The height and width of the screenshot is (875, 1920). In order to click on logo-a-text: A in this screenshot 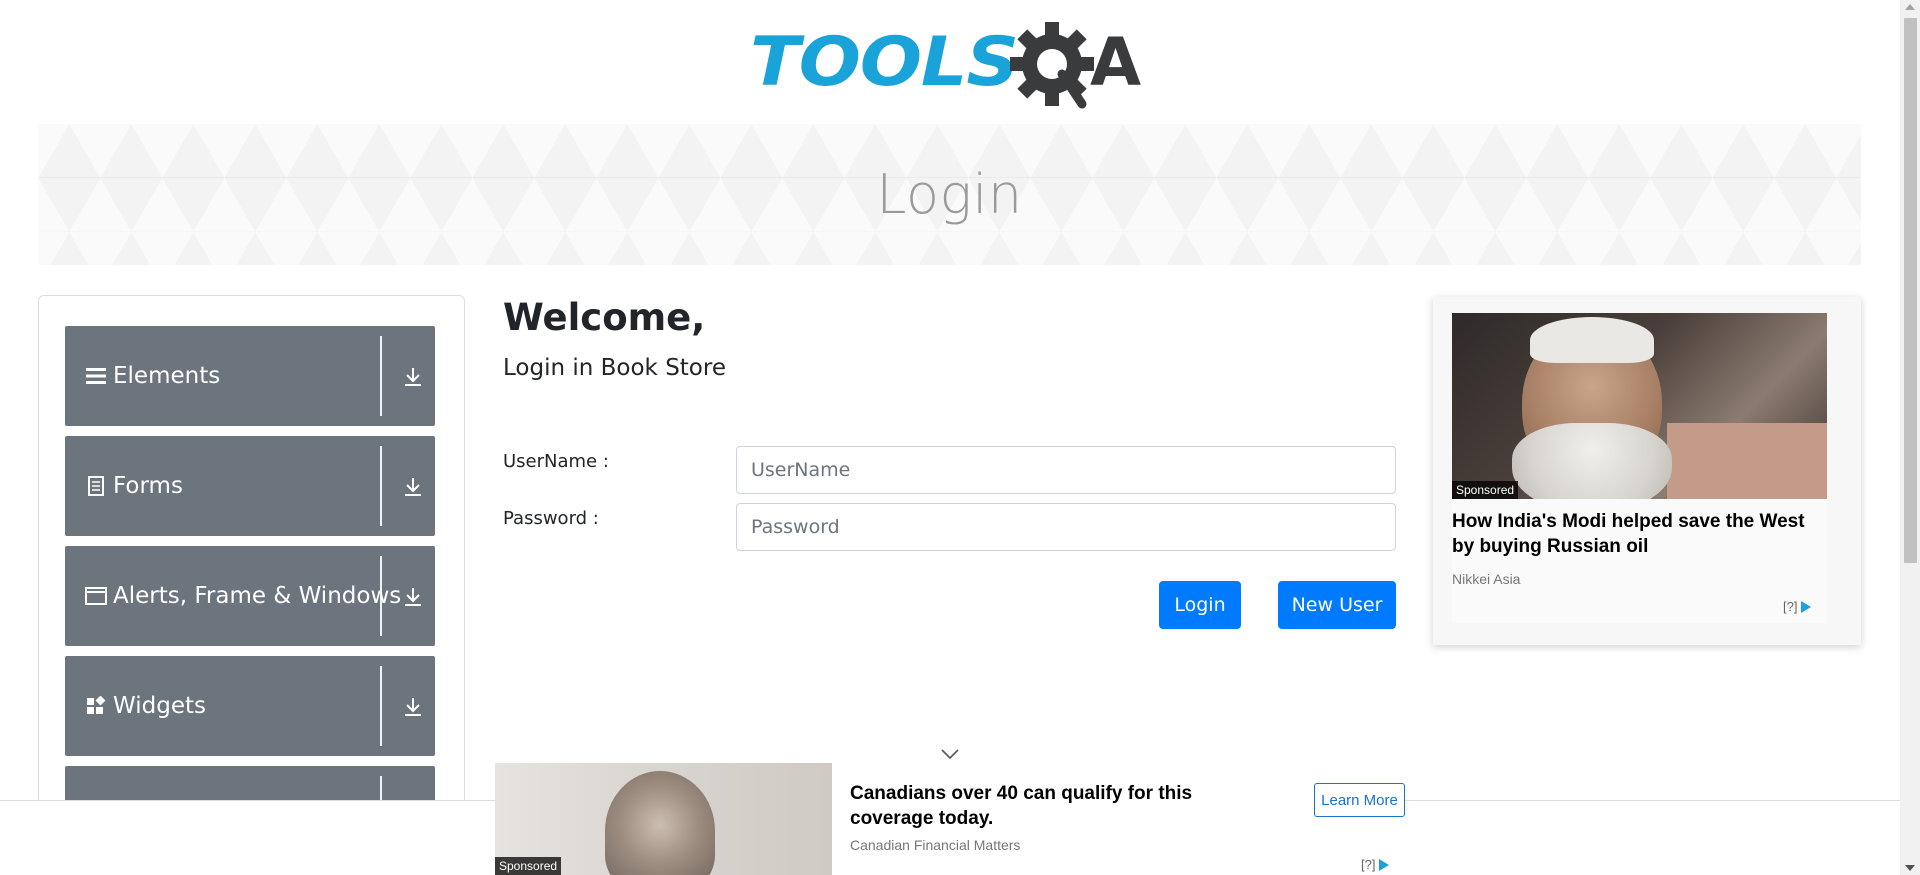, I will do `click(1115, 62)`.